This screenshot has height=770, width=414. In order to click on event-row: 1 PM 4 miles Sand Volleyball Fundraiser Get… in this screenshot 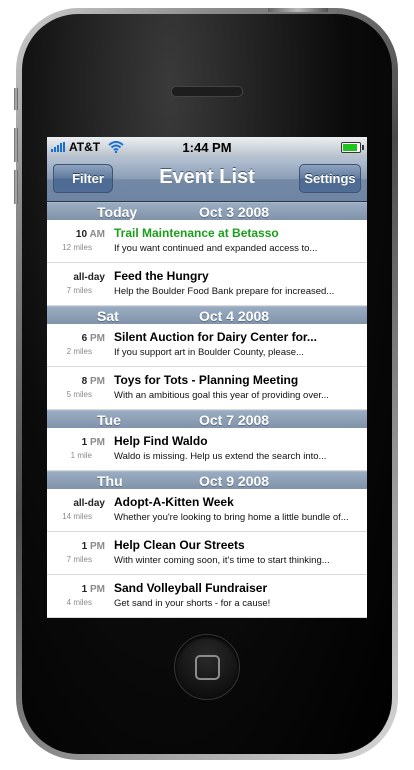, I will do `click(207, 596)`.